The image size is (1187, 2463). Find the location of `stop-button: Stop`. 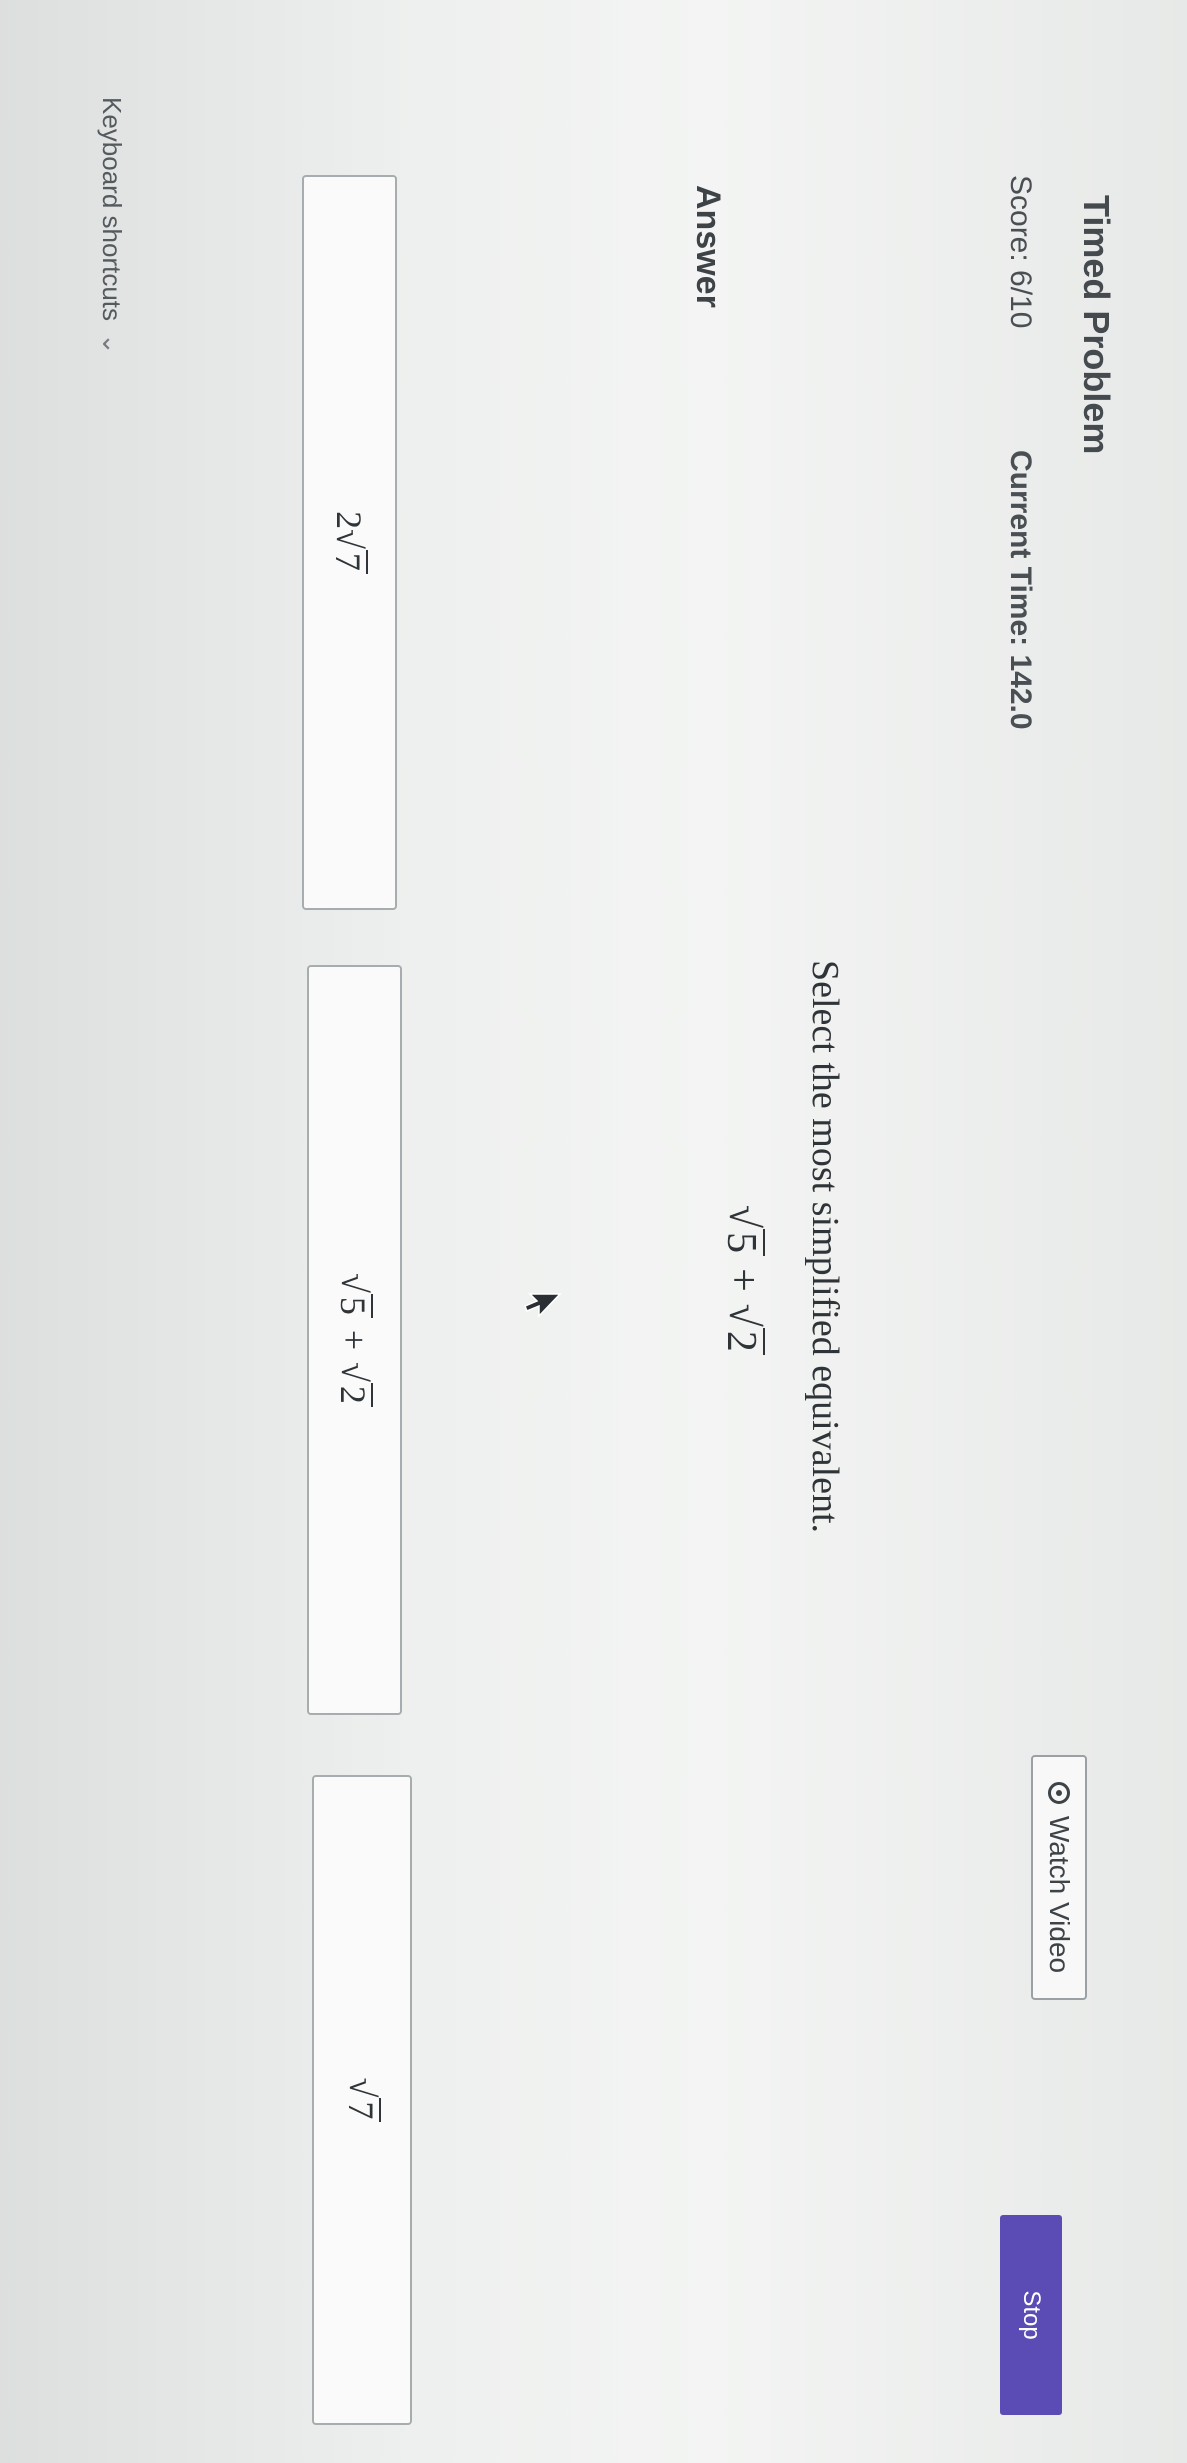

stop-button: Stop is located at coordinates (1031, 2315).